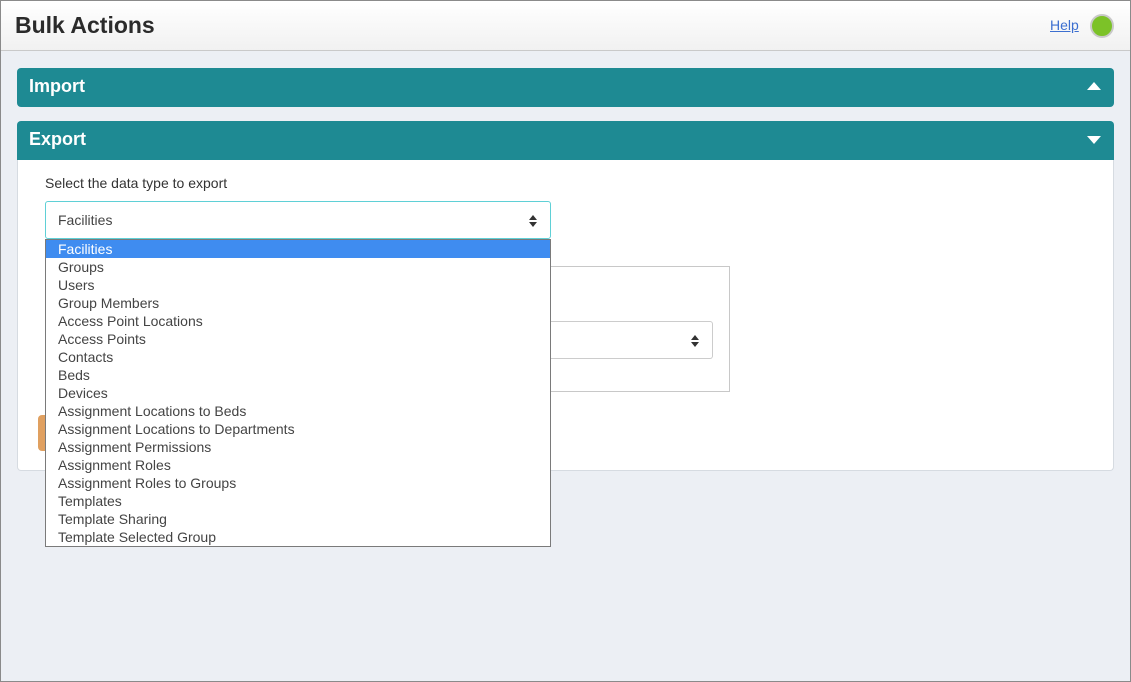 Image resolution: width=1131 pixels, height=682 pixels. I want to click on import-panel-header: Import, so click(565, 87).